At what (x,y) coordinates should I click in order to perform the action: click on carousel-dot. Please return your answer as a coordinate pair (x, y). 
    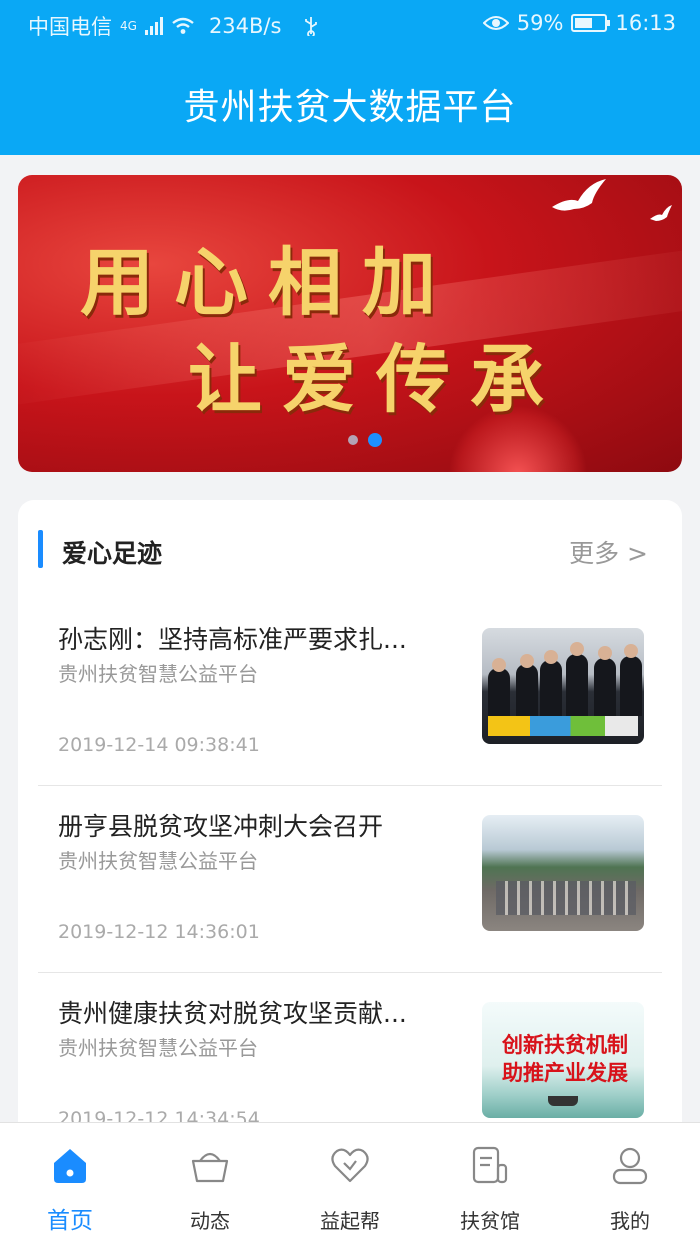
    Looking at the image, I should click on (353, 440).